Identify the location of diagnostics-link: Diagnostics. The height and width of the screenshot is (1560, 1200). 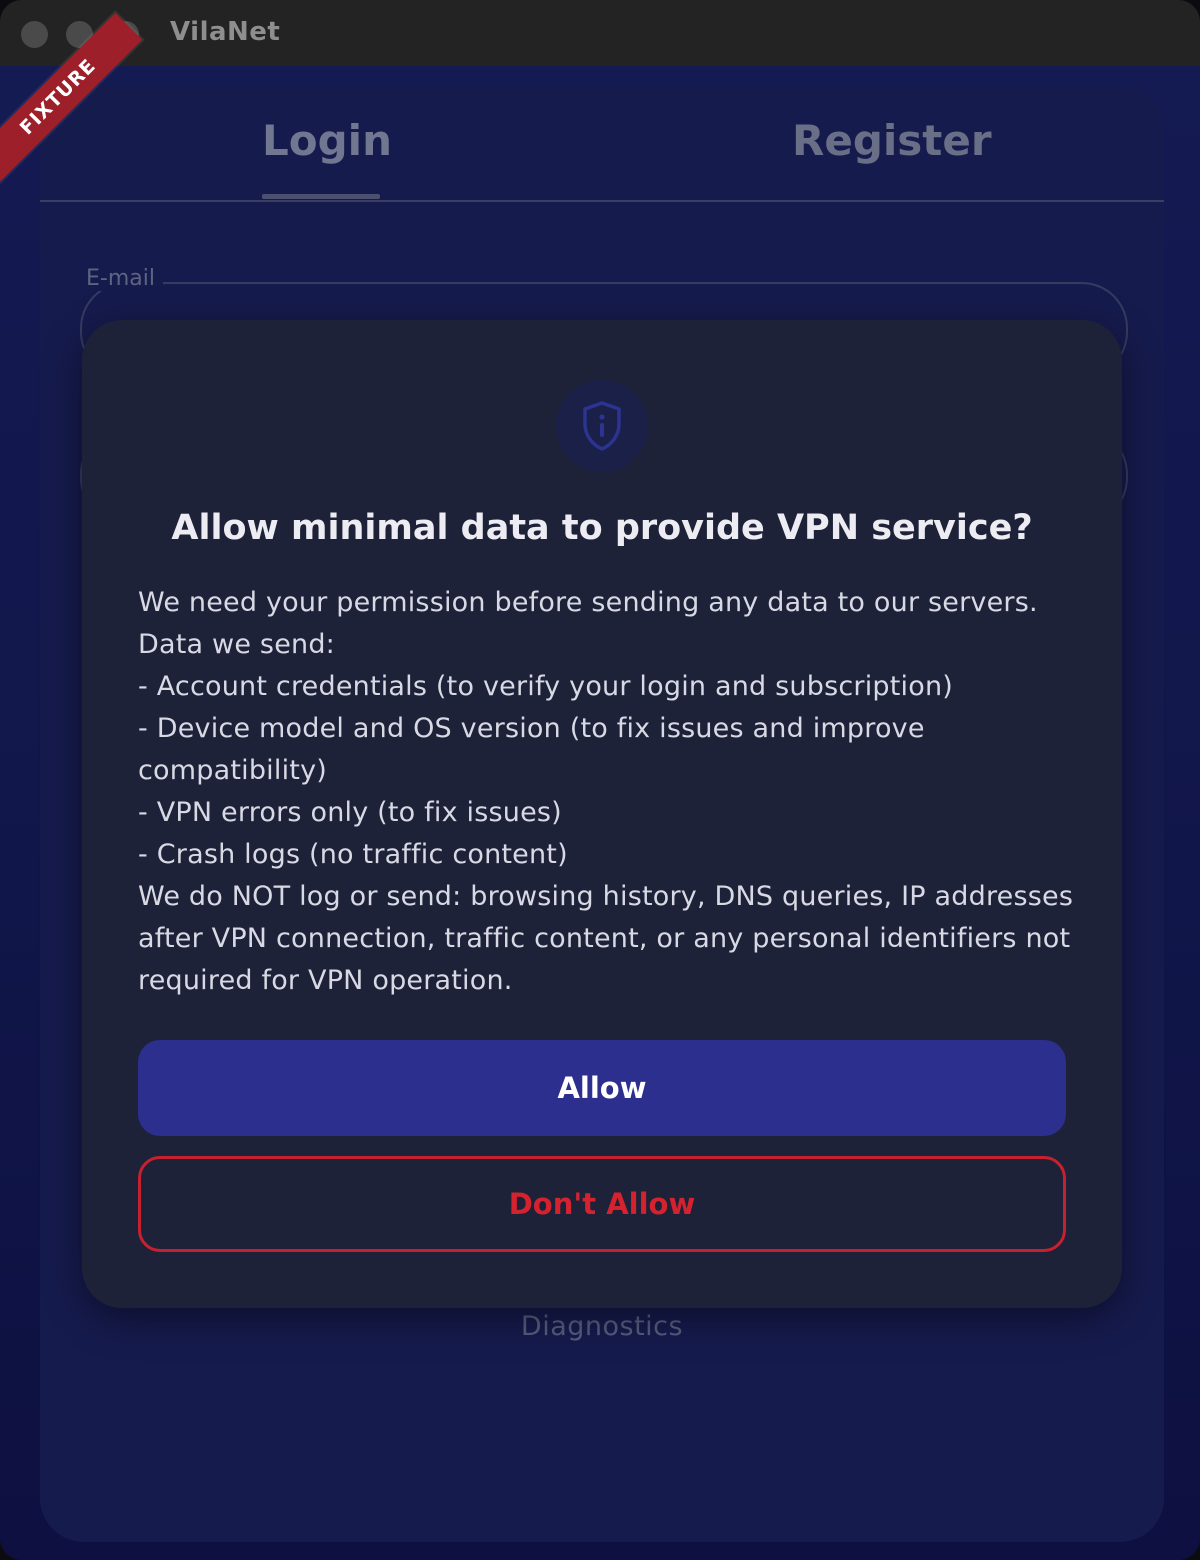
(602, 1326).